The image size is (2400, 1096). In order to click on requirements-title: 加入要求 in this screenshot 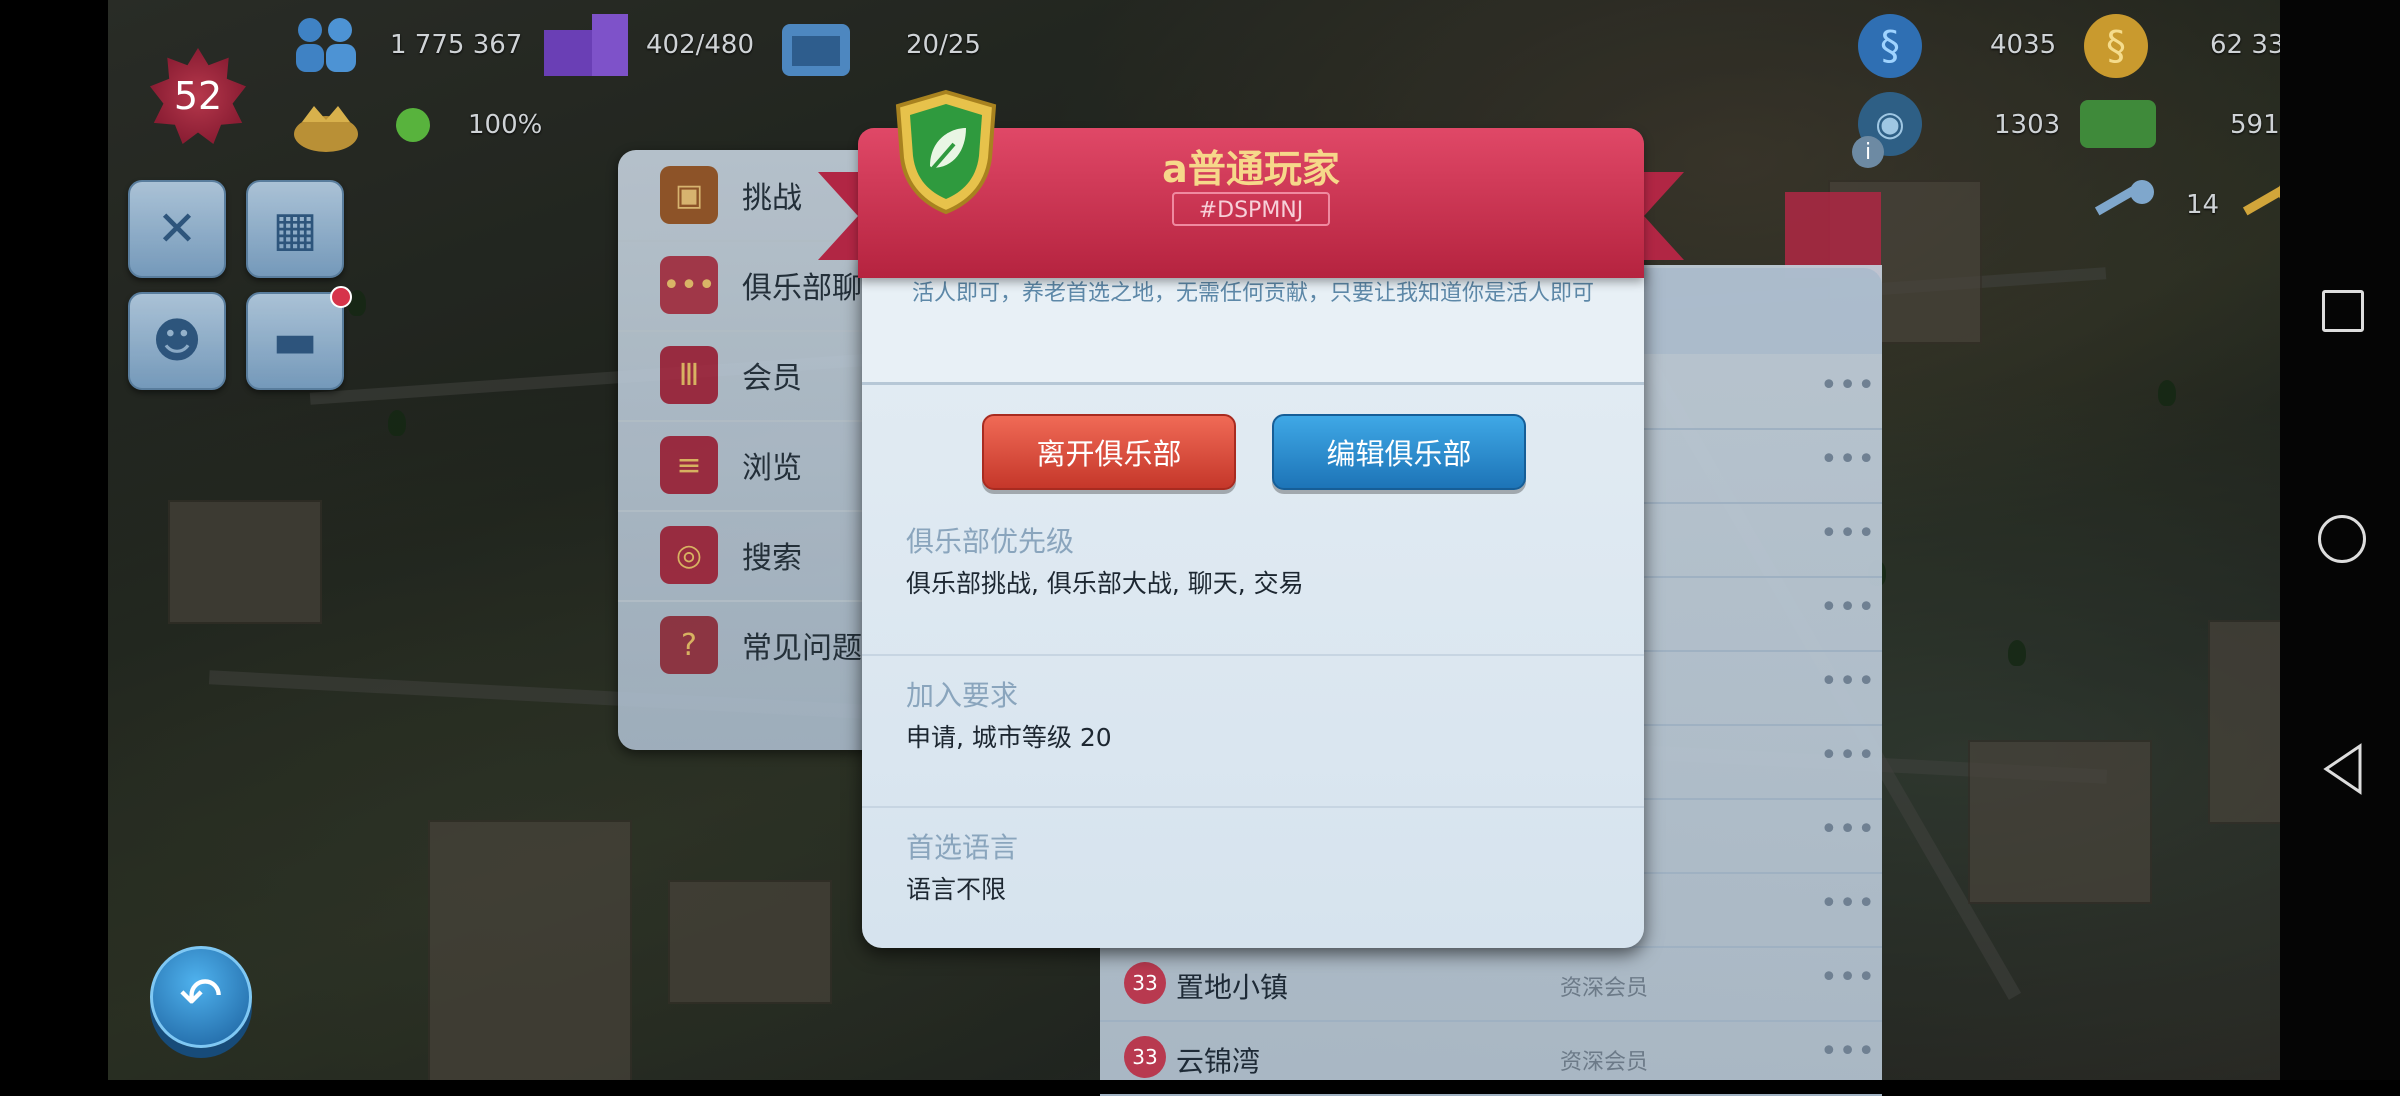, I will do `click(962, 695)`.